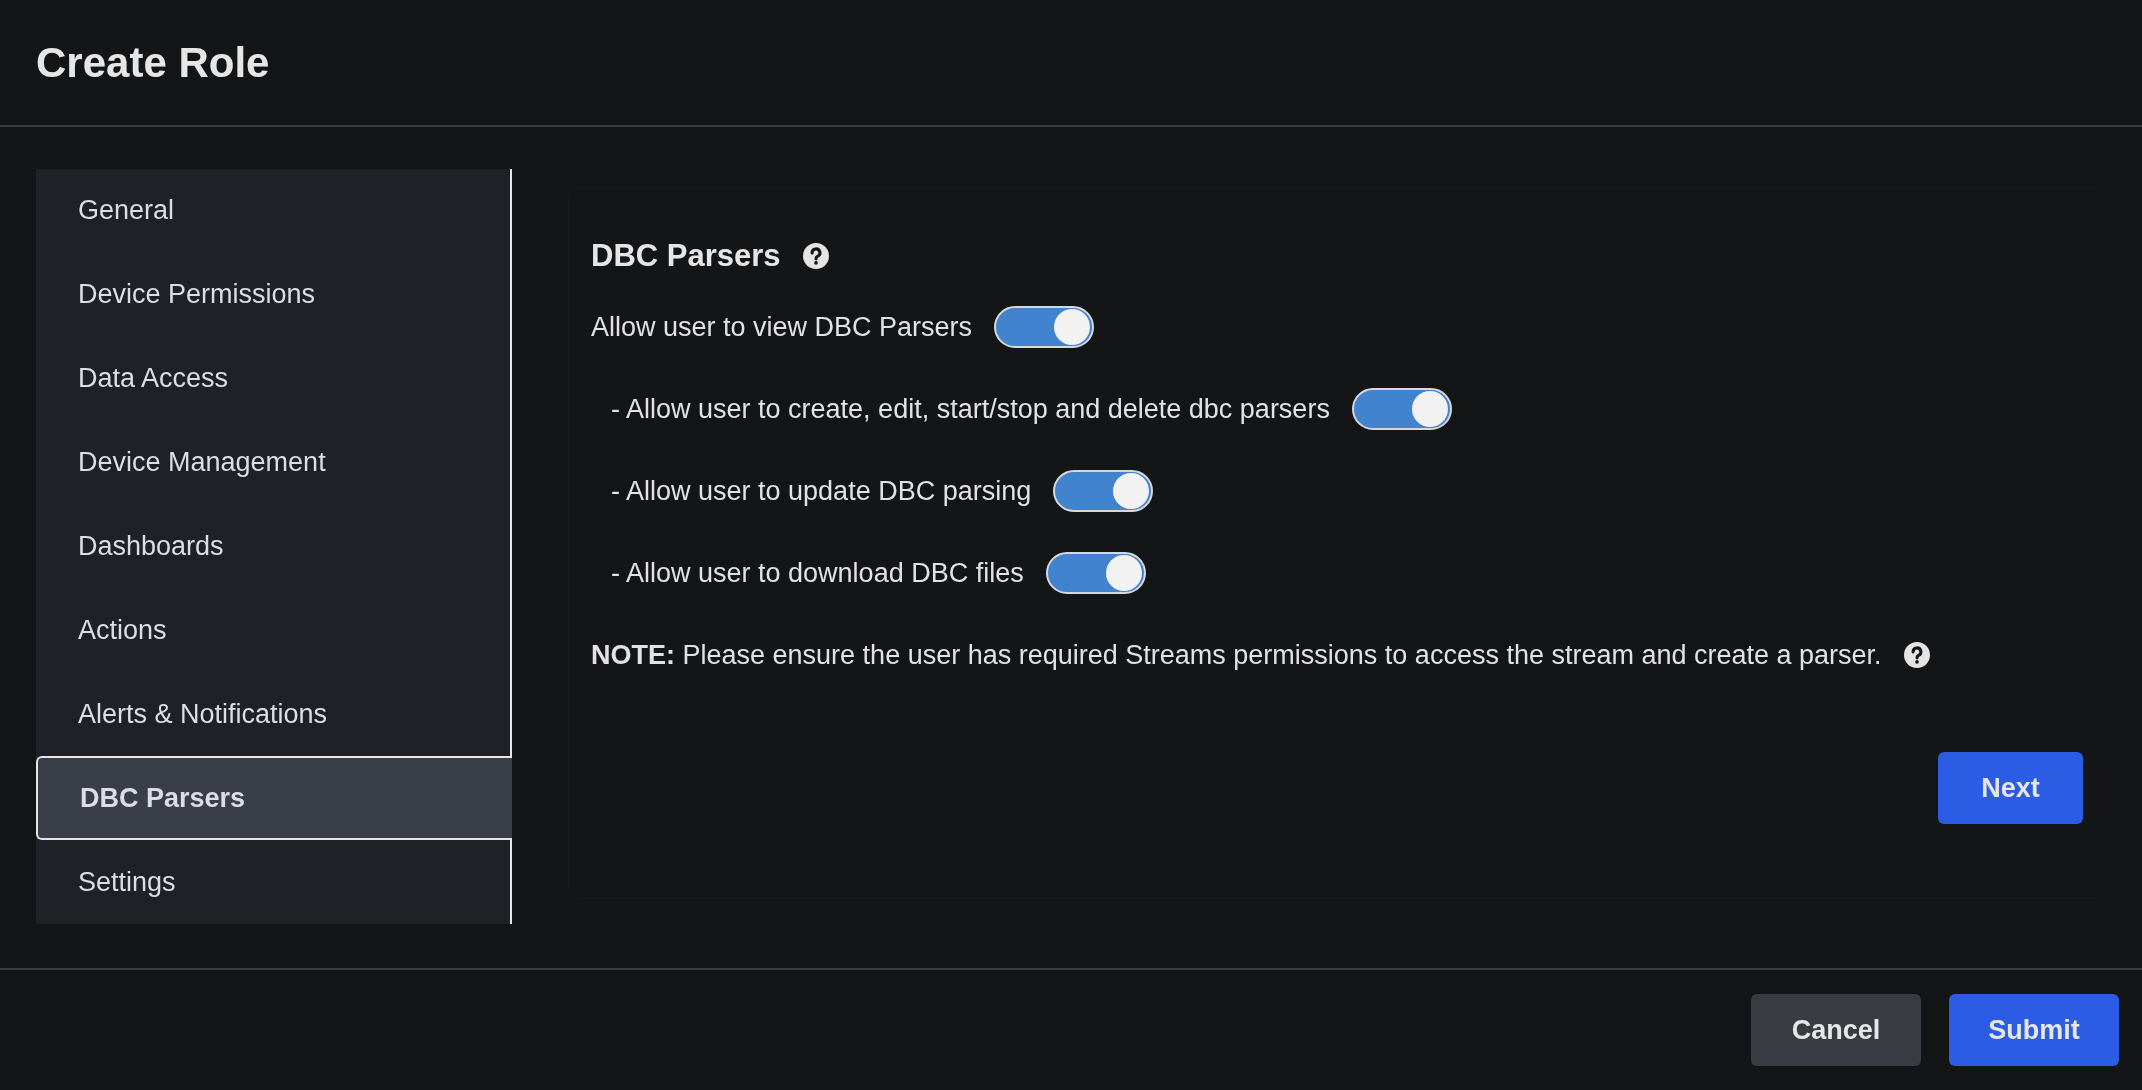 This screenshot has height=1090, width=2142. What do you see at coordinates (782, 327) in the screenshot?
I see `permission-label: Allow user to view DBC Parsers` at bounding box center [782, 327].